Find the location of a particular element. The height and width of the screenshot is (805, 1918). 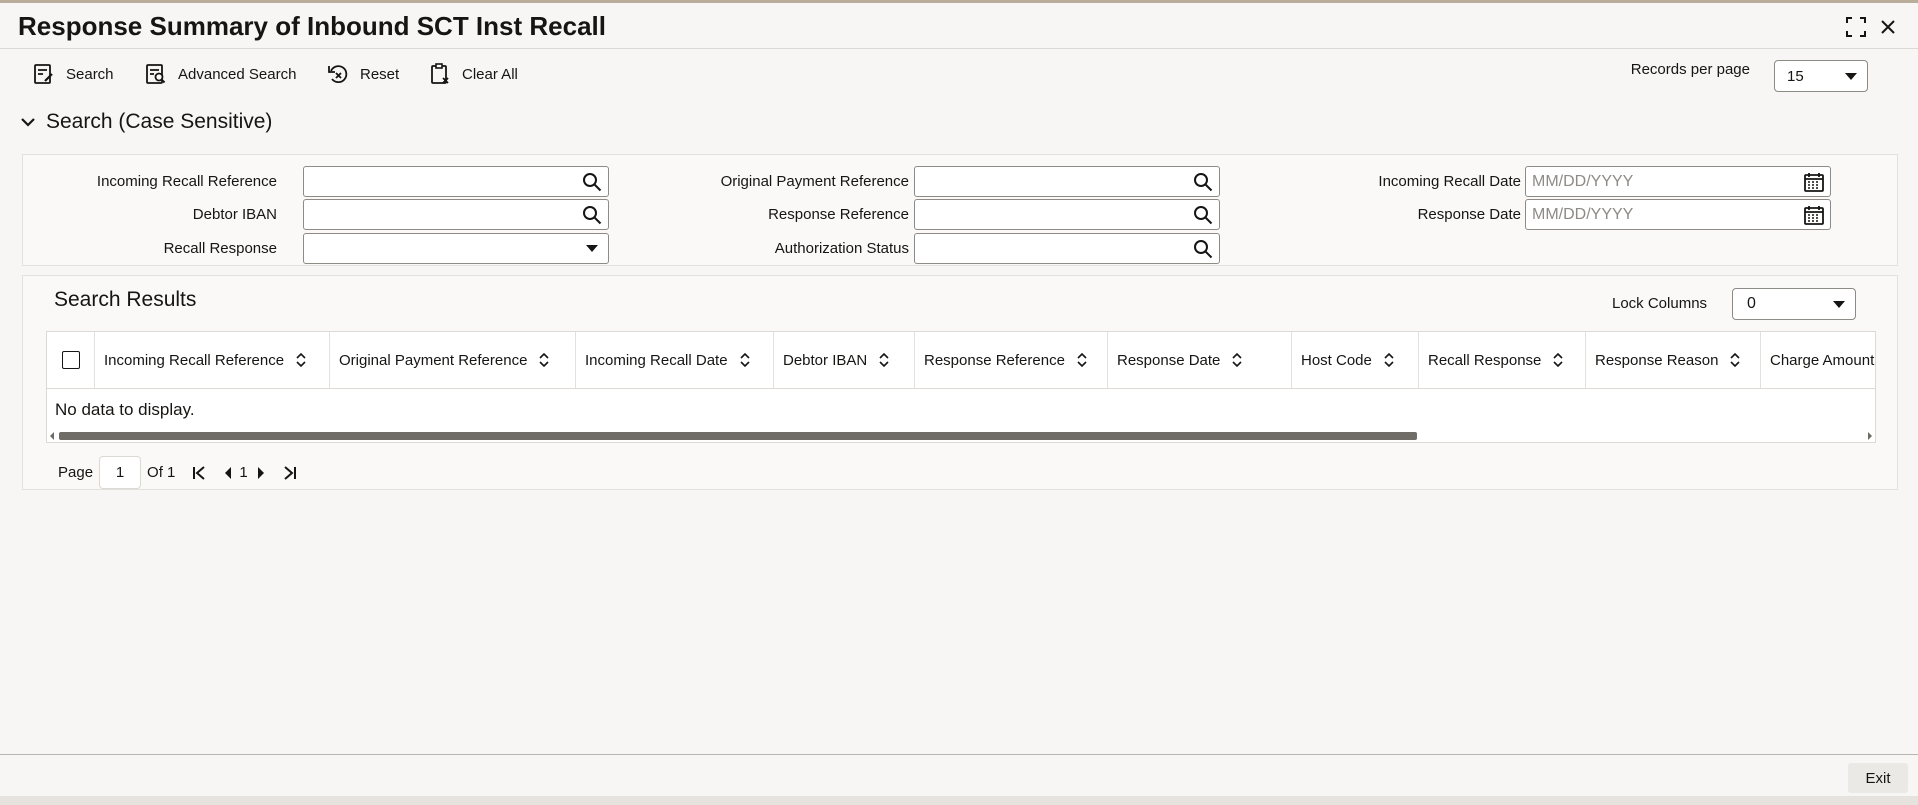

records-per-page-select: 15 is located at coordinates (1821, 76).